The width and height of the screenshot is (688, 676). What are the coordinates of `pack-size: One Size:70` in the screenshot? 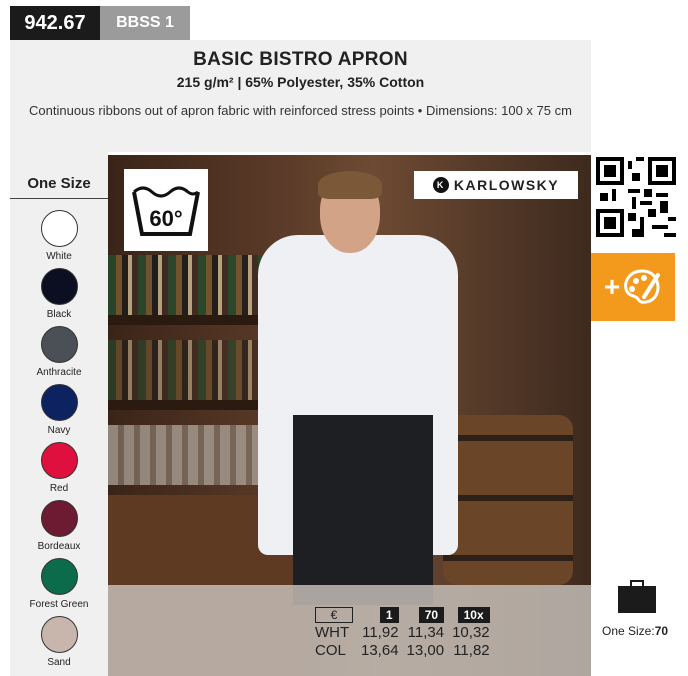 It's located at (635, 631).